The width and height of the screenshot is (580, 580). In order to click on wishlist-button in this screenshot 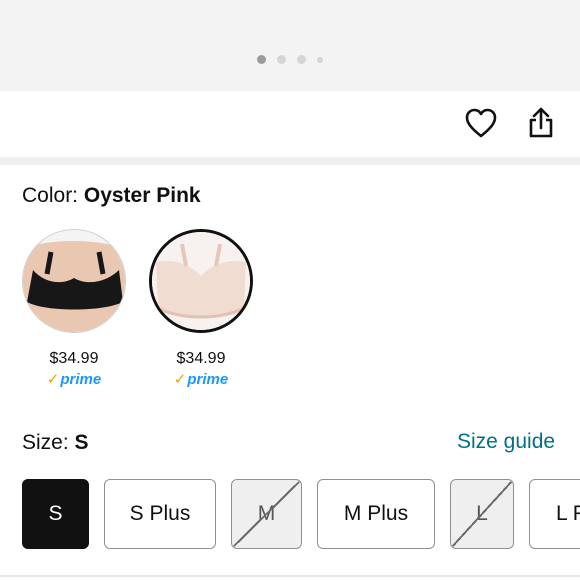, I will do `click(481, 123)`.